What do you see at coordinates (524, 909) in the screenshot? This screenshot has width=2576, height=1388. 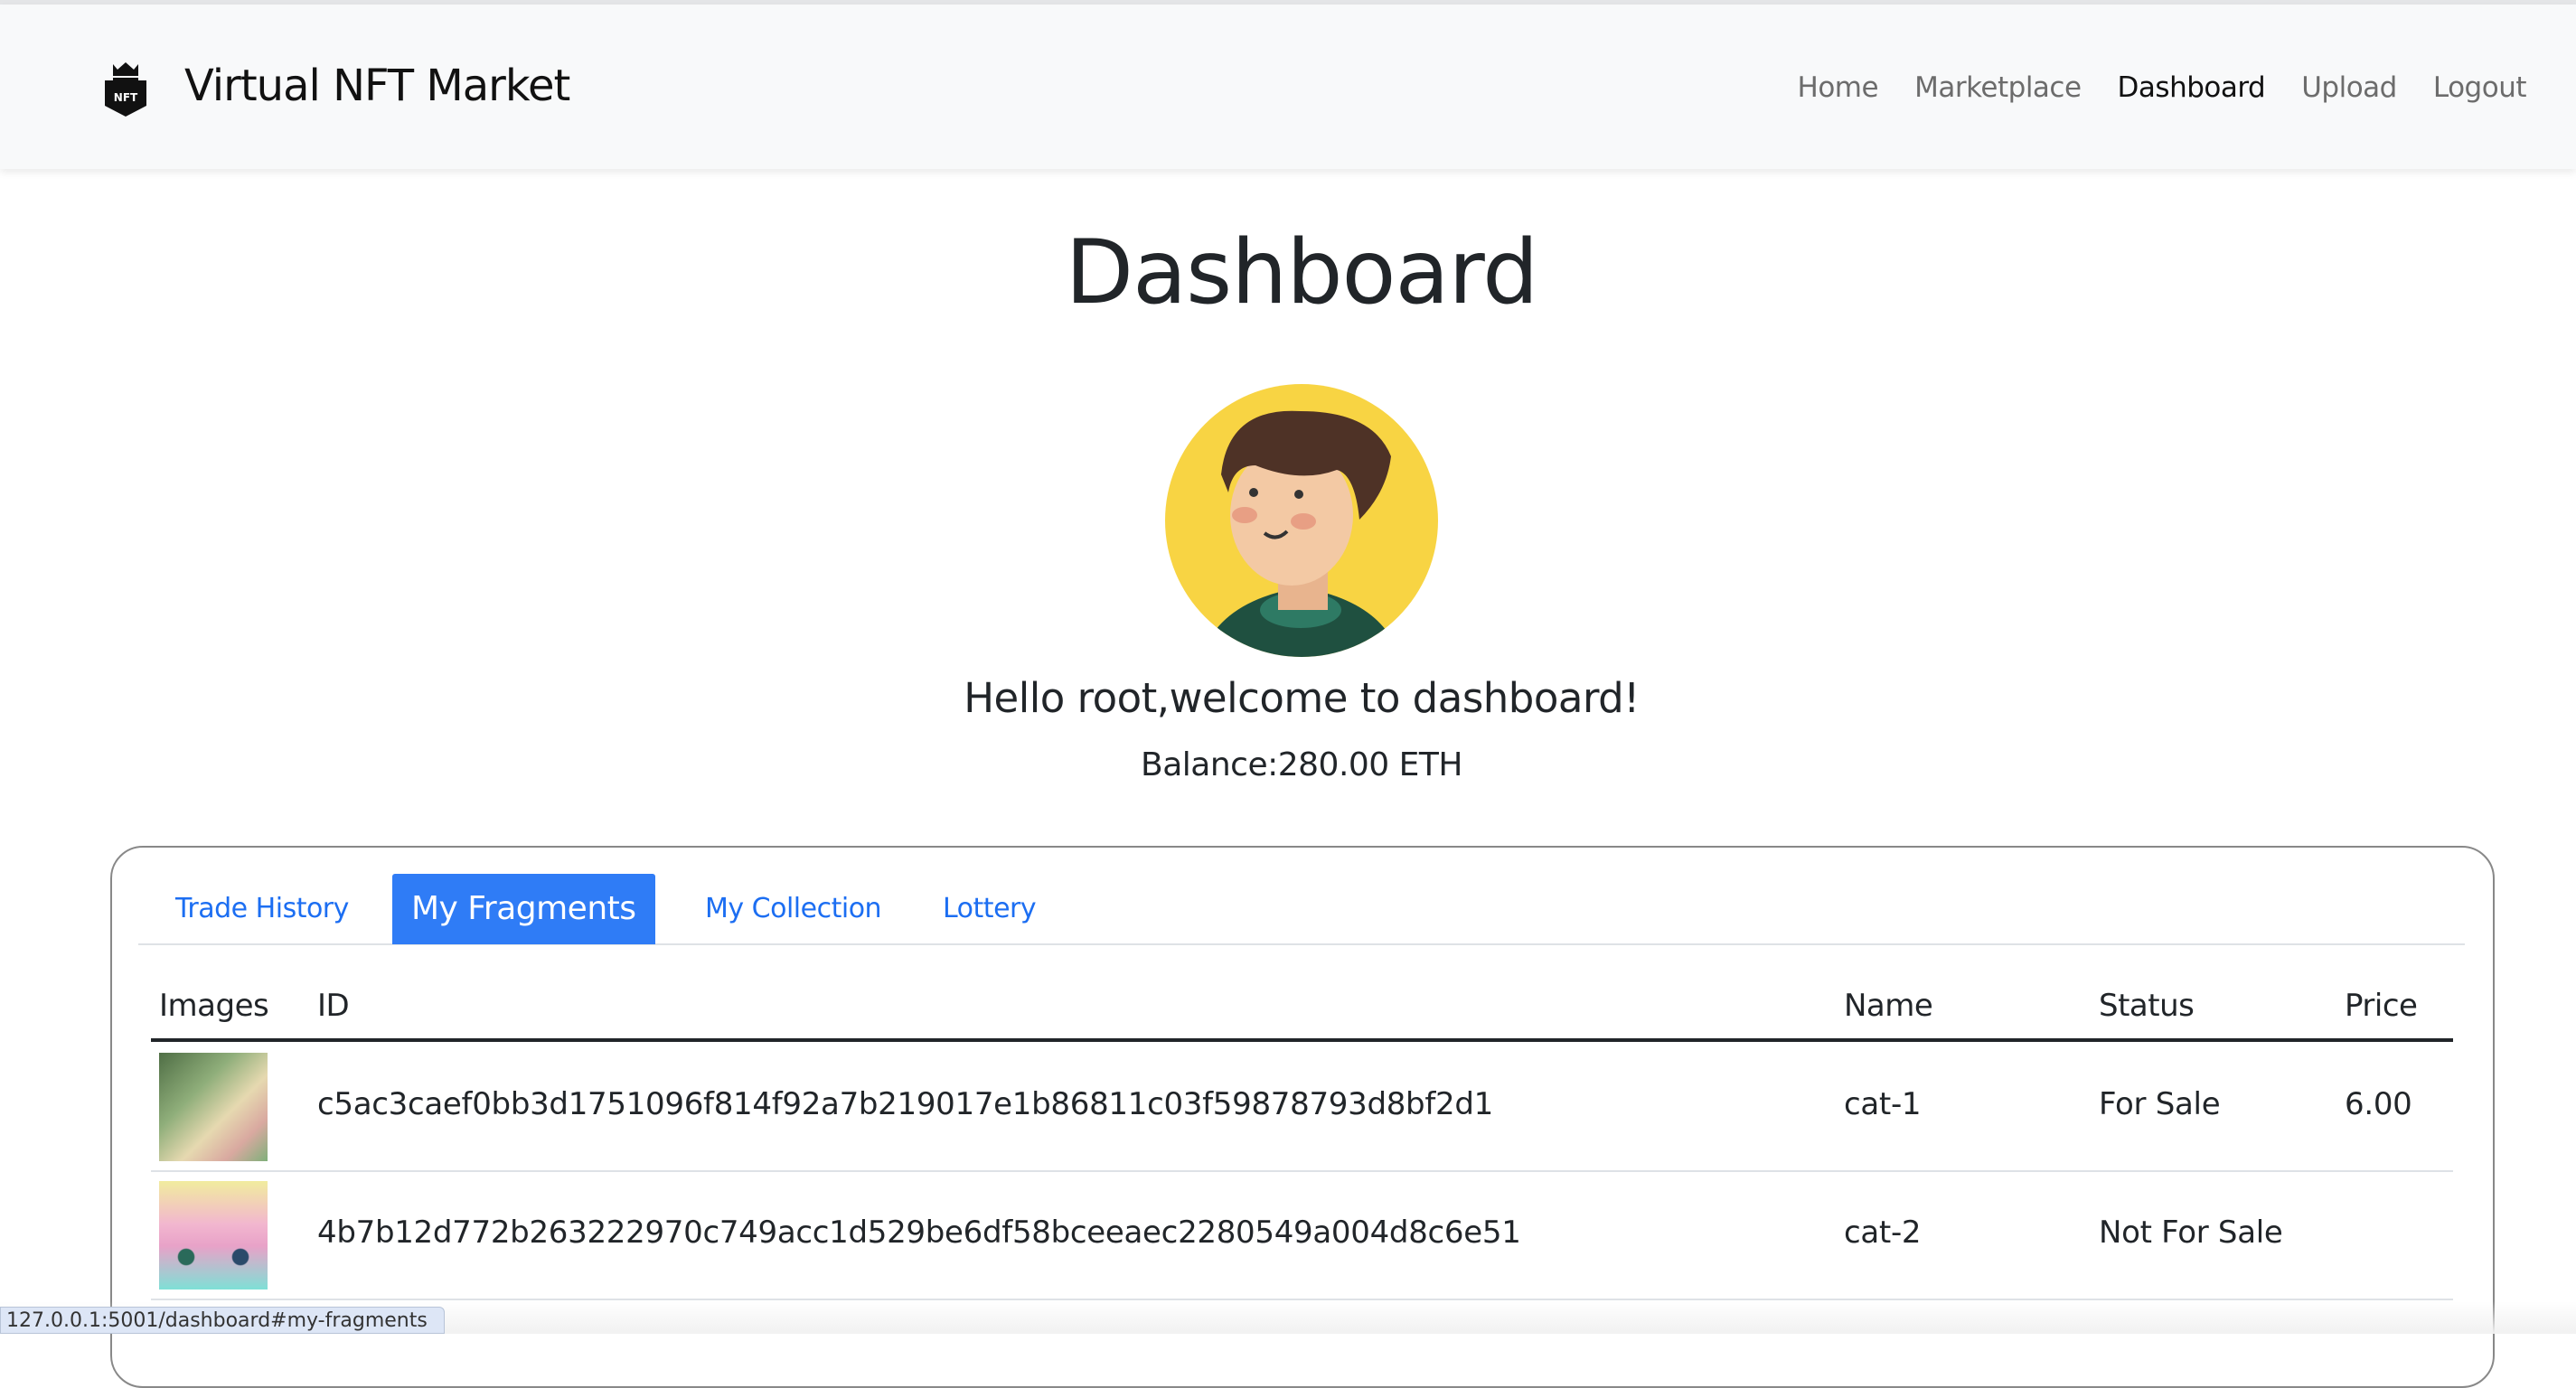 I see `tab-my-fragments: My Fragments` at bounding box center [524, 909].